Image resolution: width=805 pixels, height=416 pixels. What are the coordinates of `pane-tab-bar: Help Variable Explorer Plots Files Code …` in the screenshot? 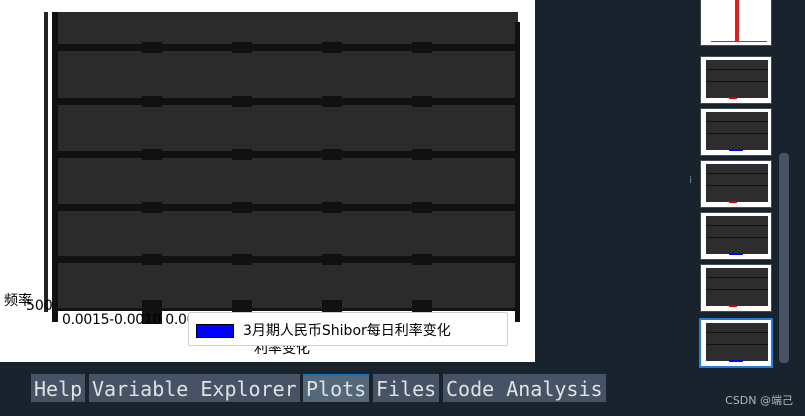 It's located at (402, 393).